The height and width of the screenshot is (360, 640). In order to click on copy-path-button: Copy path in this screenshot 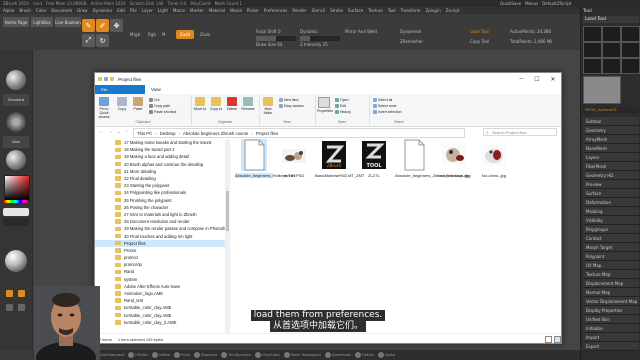, I will do `click(159, 106)`.